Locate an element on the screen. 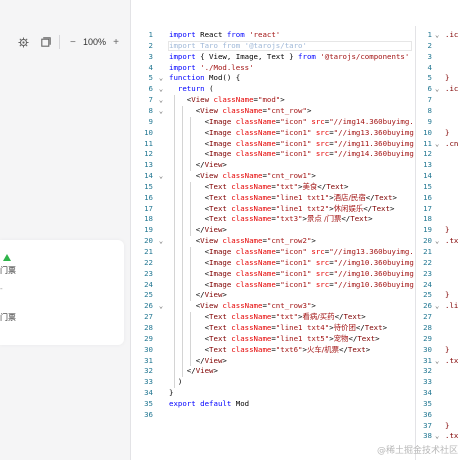  less-code-line: 20 ⌄ .tx is located at coordinates (438, 241).